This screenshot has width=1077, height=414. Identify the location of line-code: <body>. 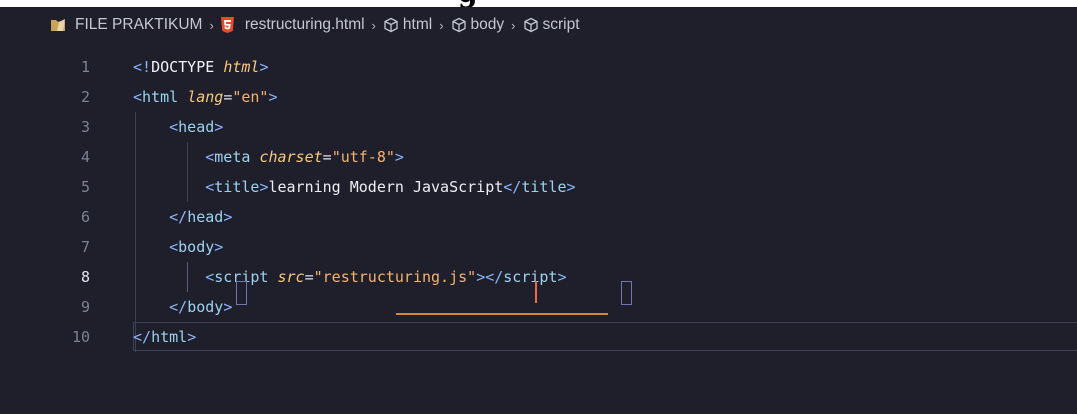
(178, 247).